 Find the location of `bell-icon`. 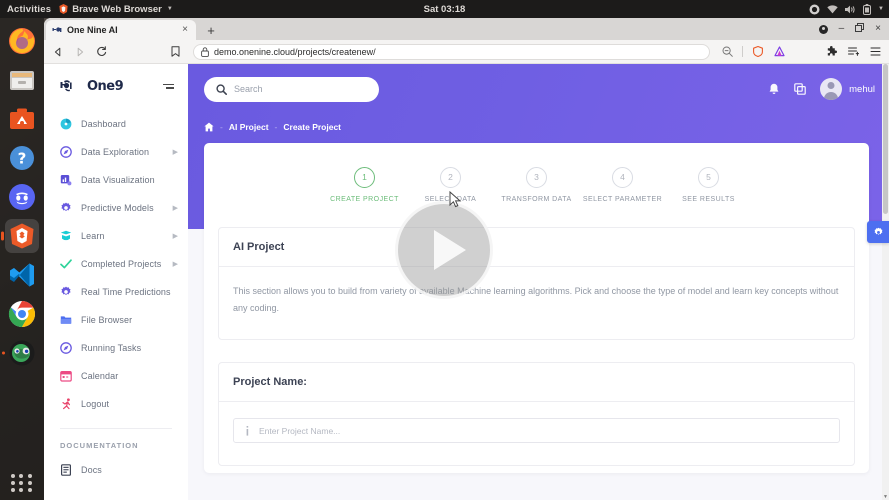

bell-icon is located at coordinates (774, 89).